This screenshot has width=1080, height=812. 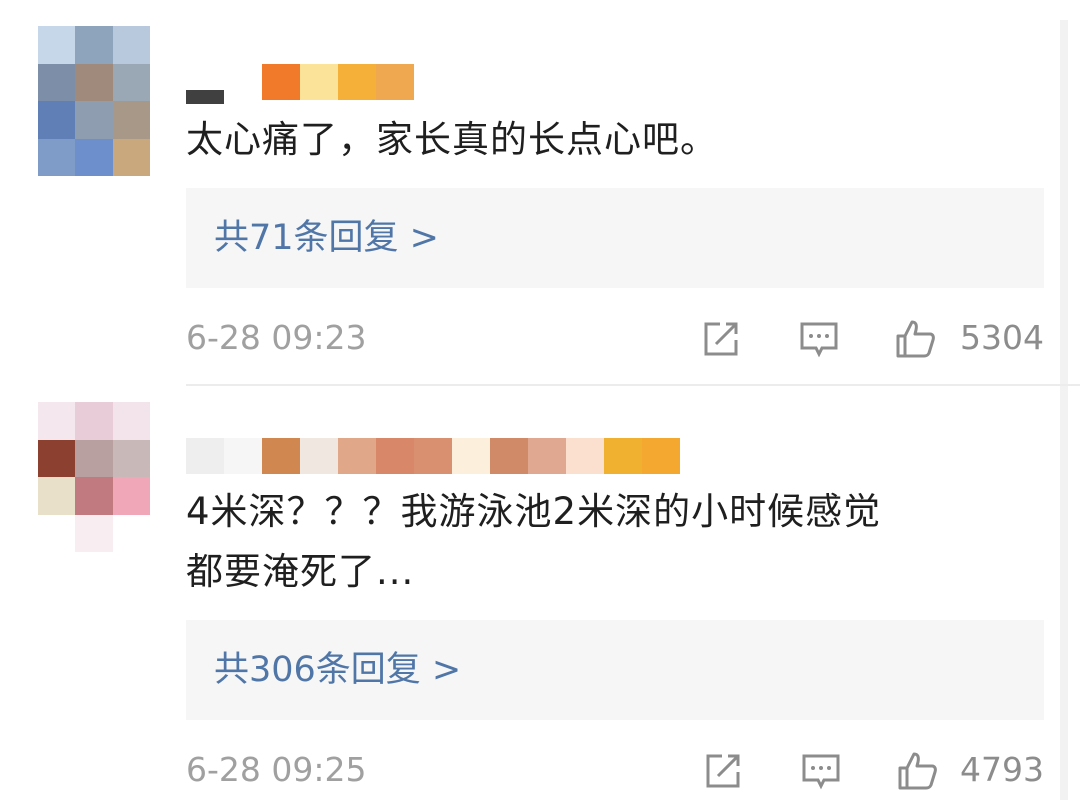 I want to click on like-count: 5304, so click(x=1002, y=337).